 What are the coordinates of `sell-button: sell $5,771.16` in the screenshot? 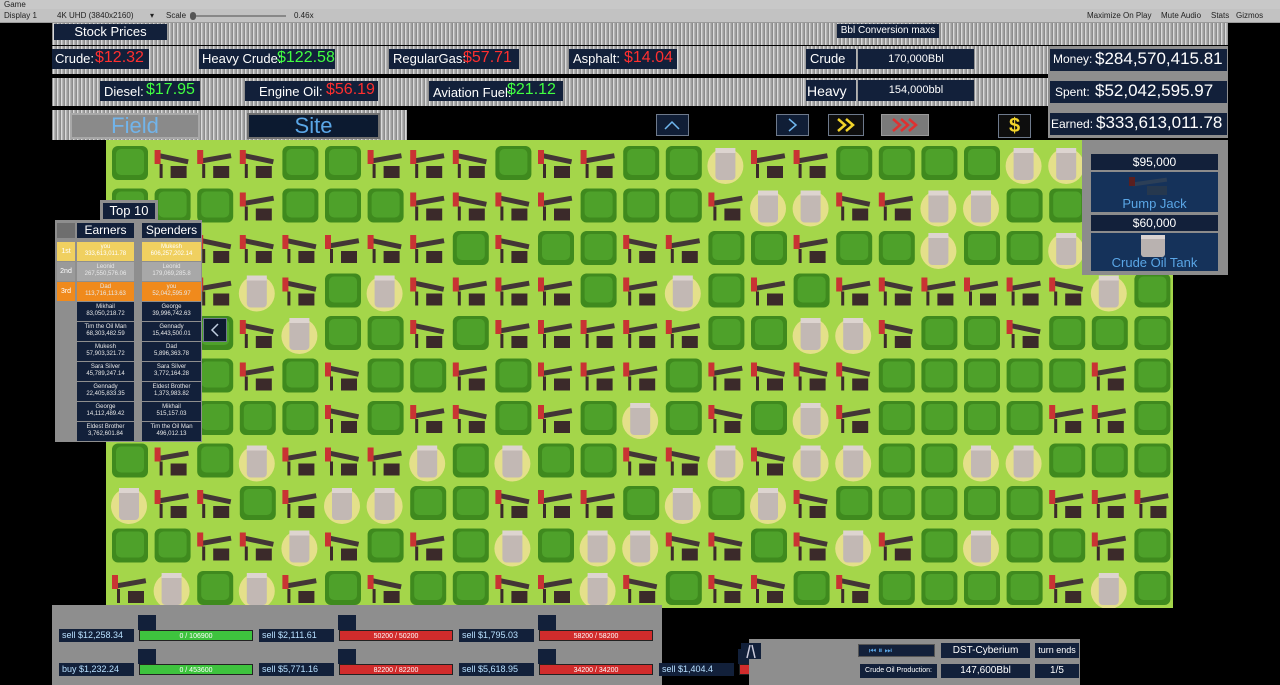 It's located at (296, 669).